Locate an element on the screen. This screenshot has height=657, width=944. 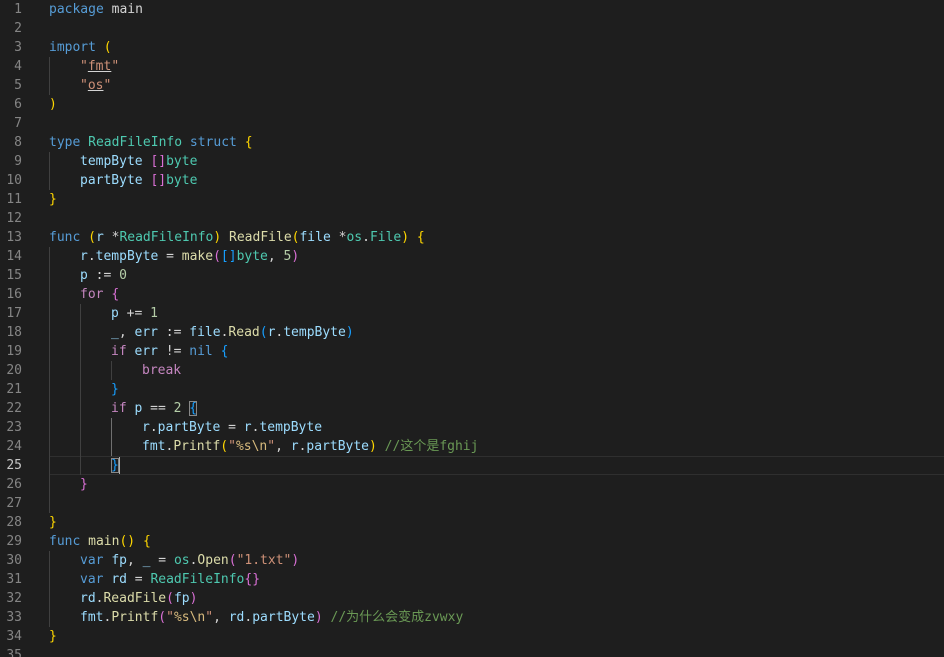
line-code: p += 1 is located at coordinates (496, 313).